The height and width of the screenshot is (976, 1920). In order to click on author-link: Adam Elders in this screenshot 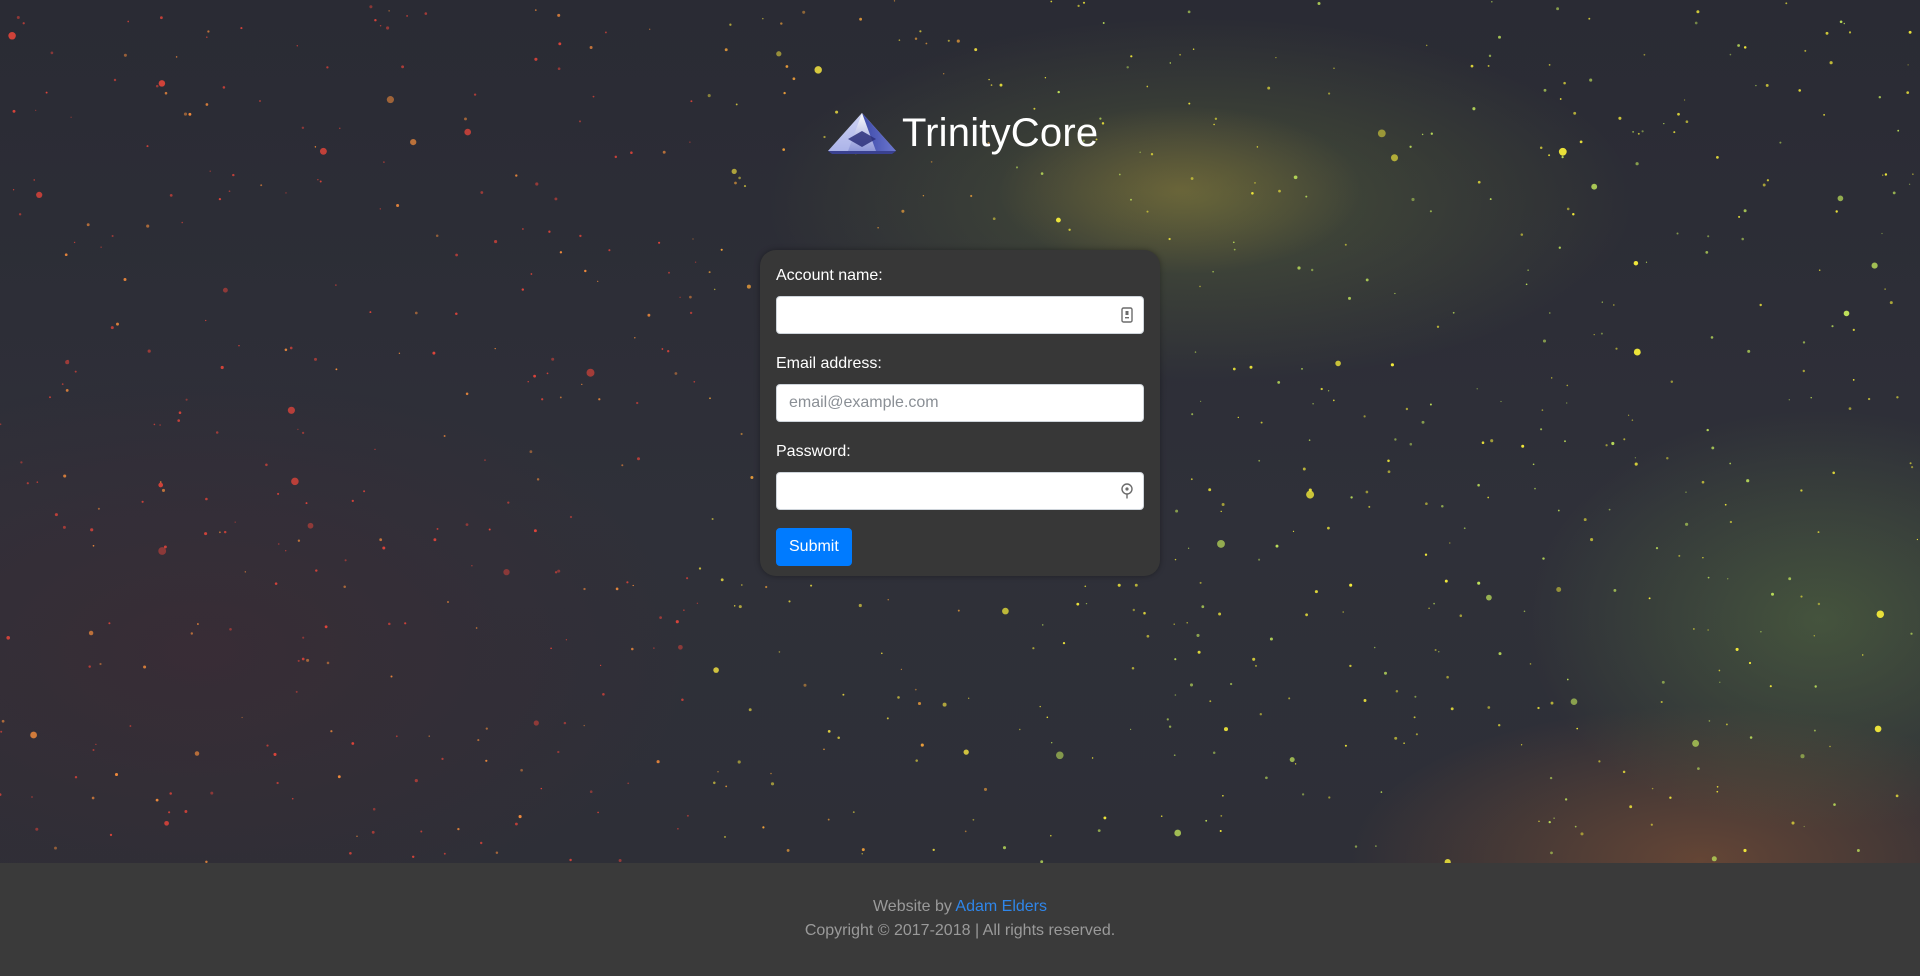, I will do `click(1001, 906)`.